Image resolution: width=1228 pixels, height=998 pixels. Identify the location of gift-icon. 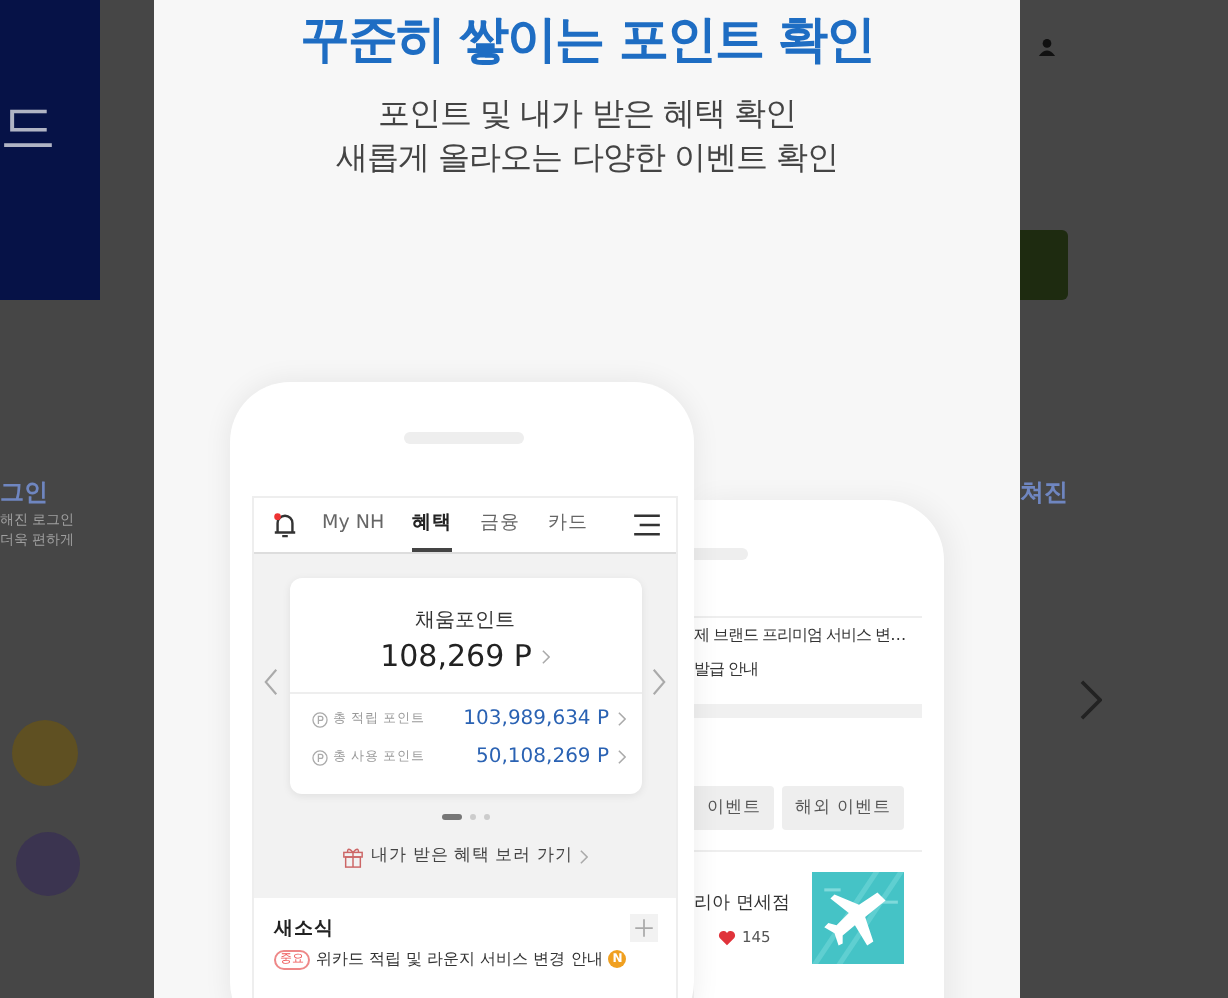
(352, 856).